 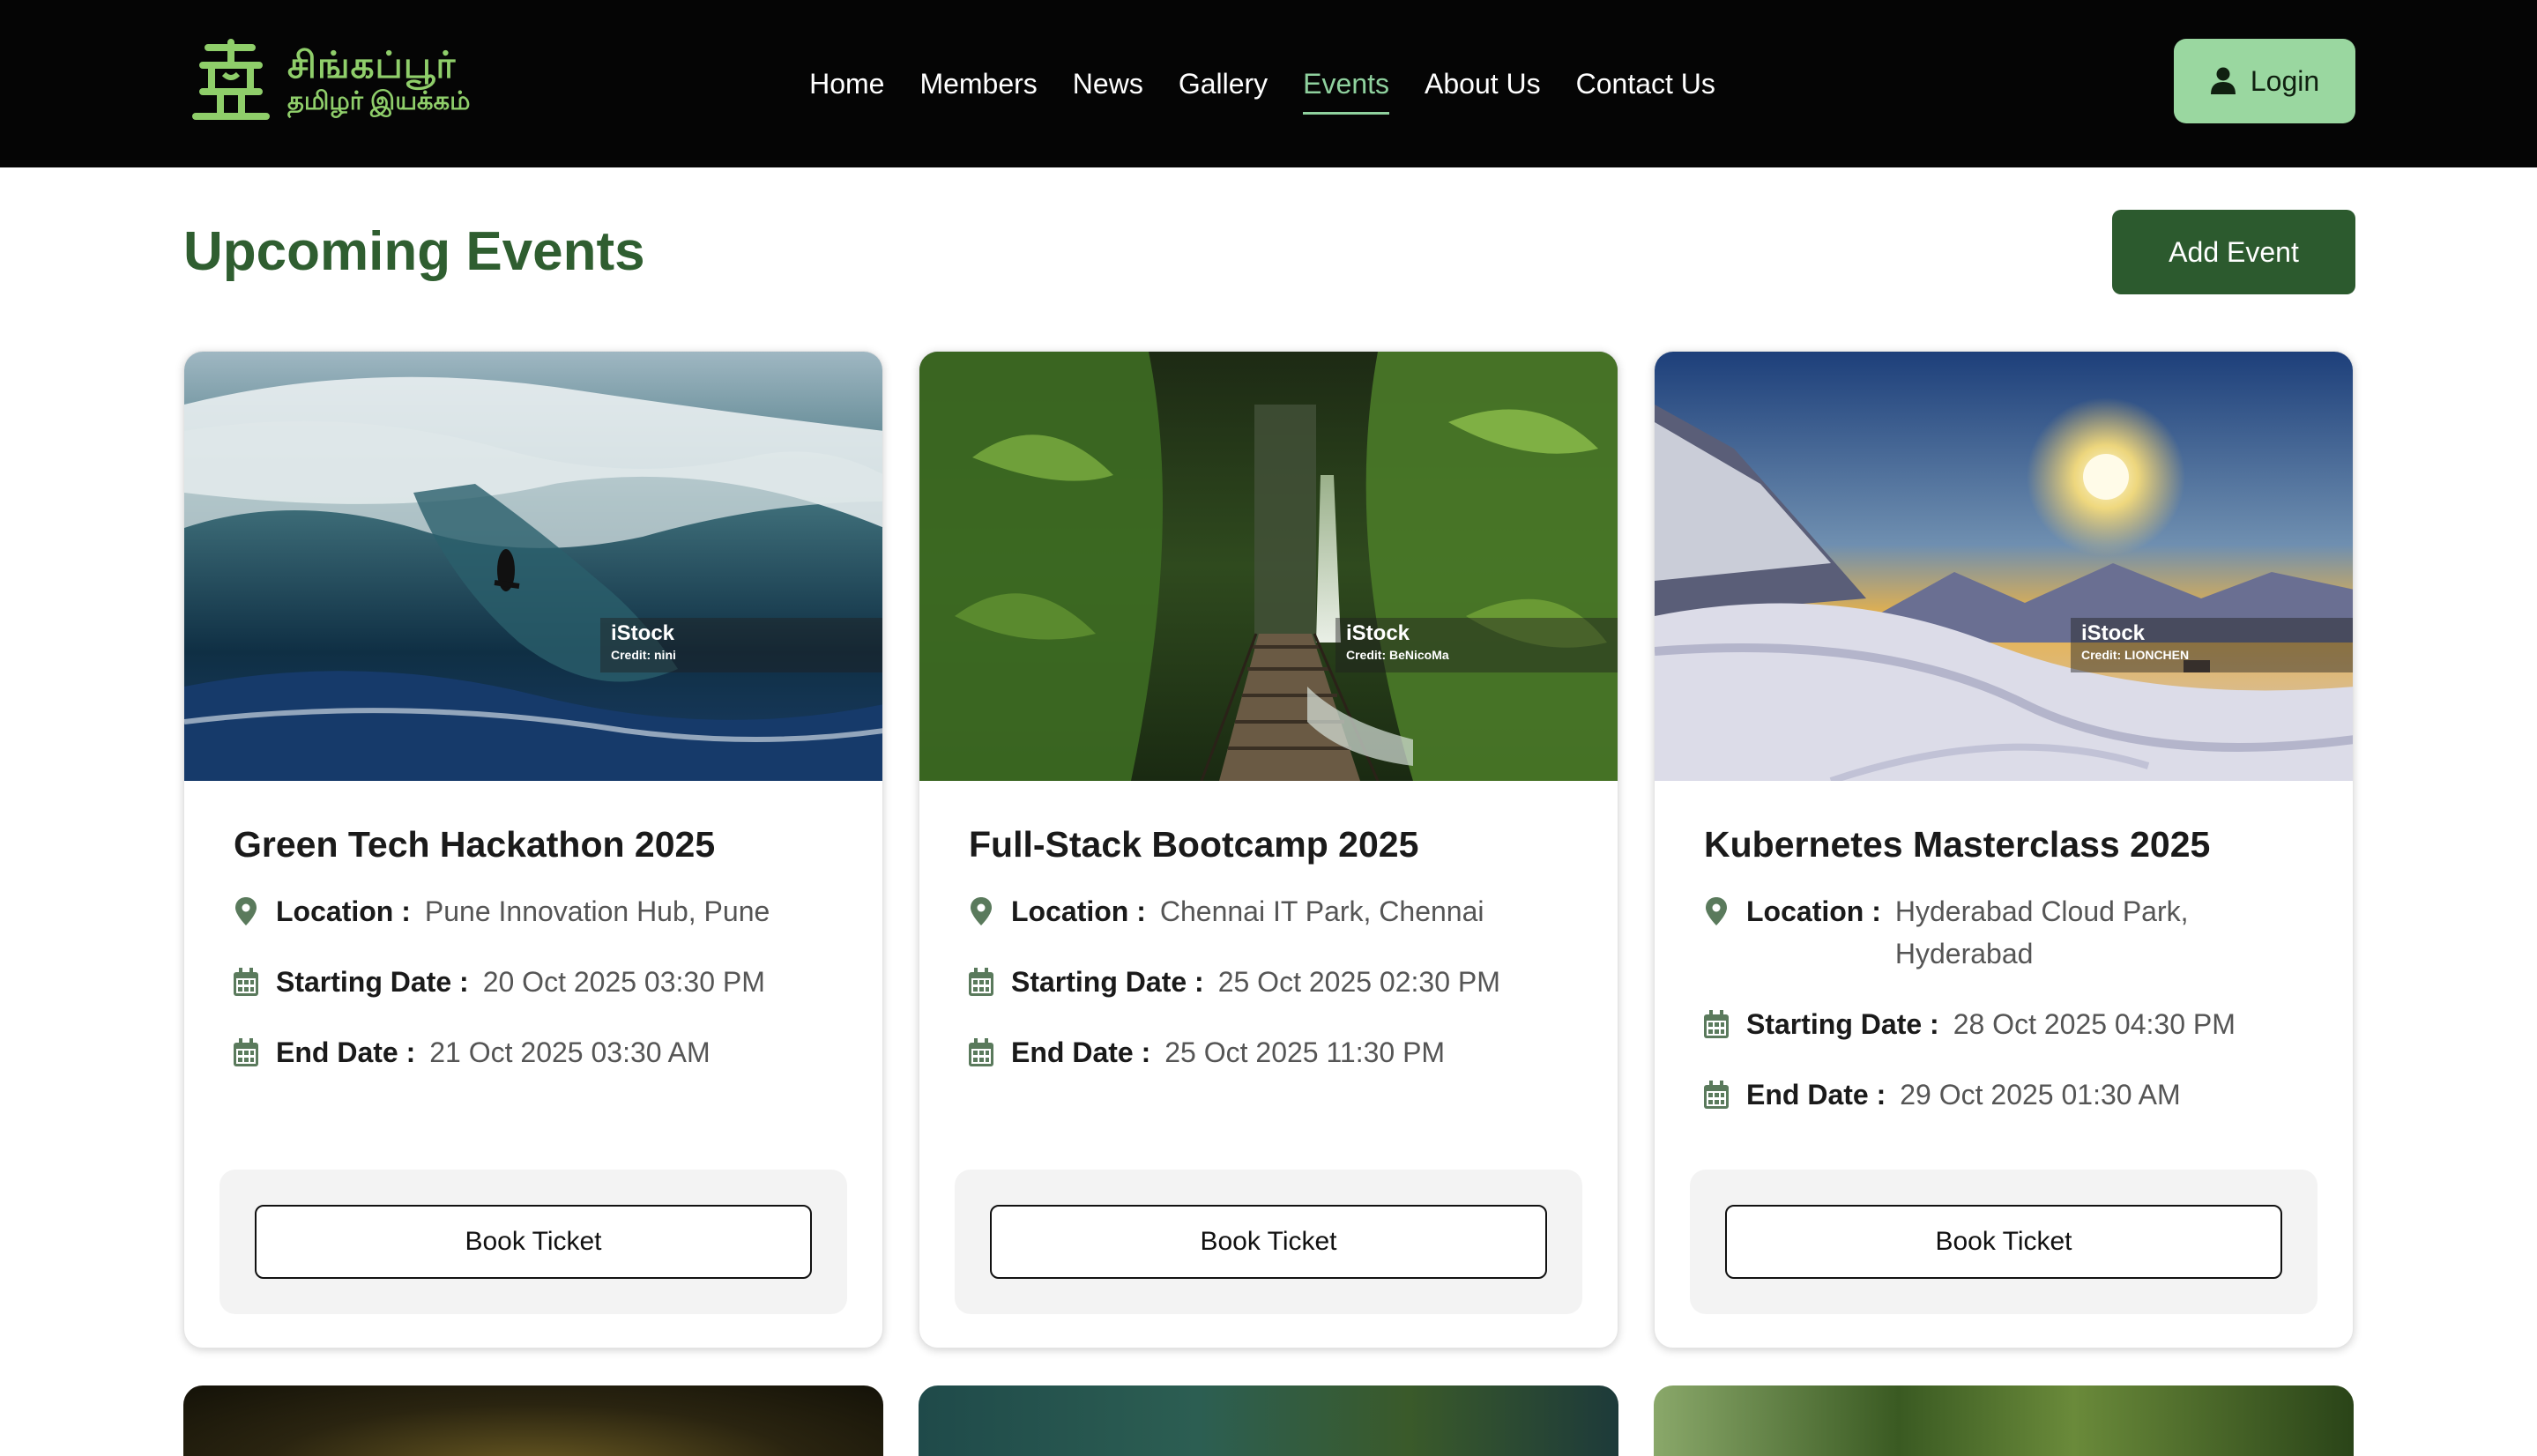 What do you see at coordinates (533, 982) in the screenshot?
I see `event-start-date: Starting Date : 20 Oct 2025 03:30 PM` at bounding box center [533, 982].